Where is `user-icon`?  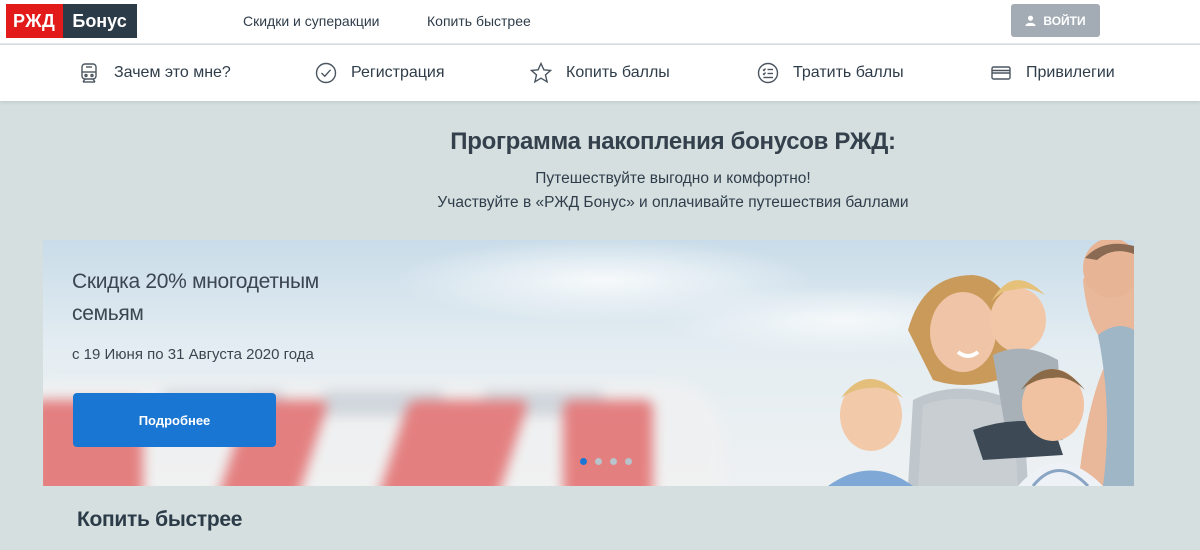
user-icon is located at coordinates (1030, 20).